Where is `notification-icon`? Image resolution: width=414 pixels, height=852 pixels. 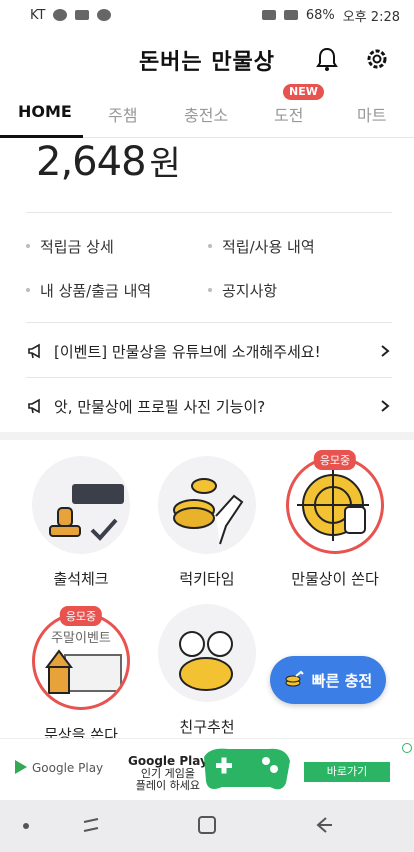 notification-icon is located at coordinates (60, 15).